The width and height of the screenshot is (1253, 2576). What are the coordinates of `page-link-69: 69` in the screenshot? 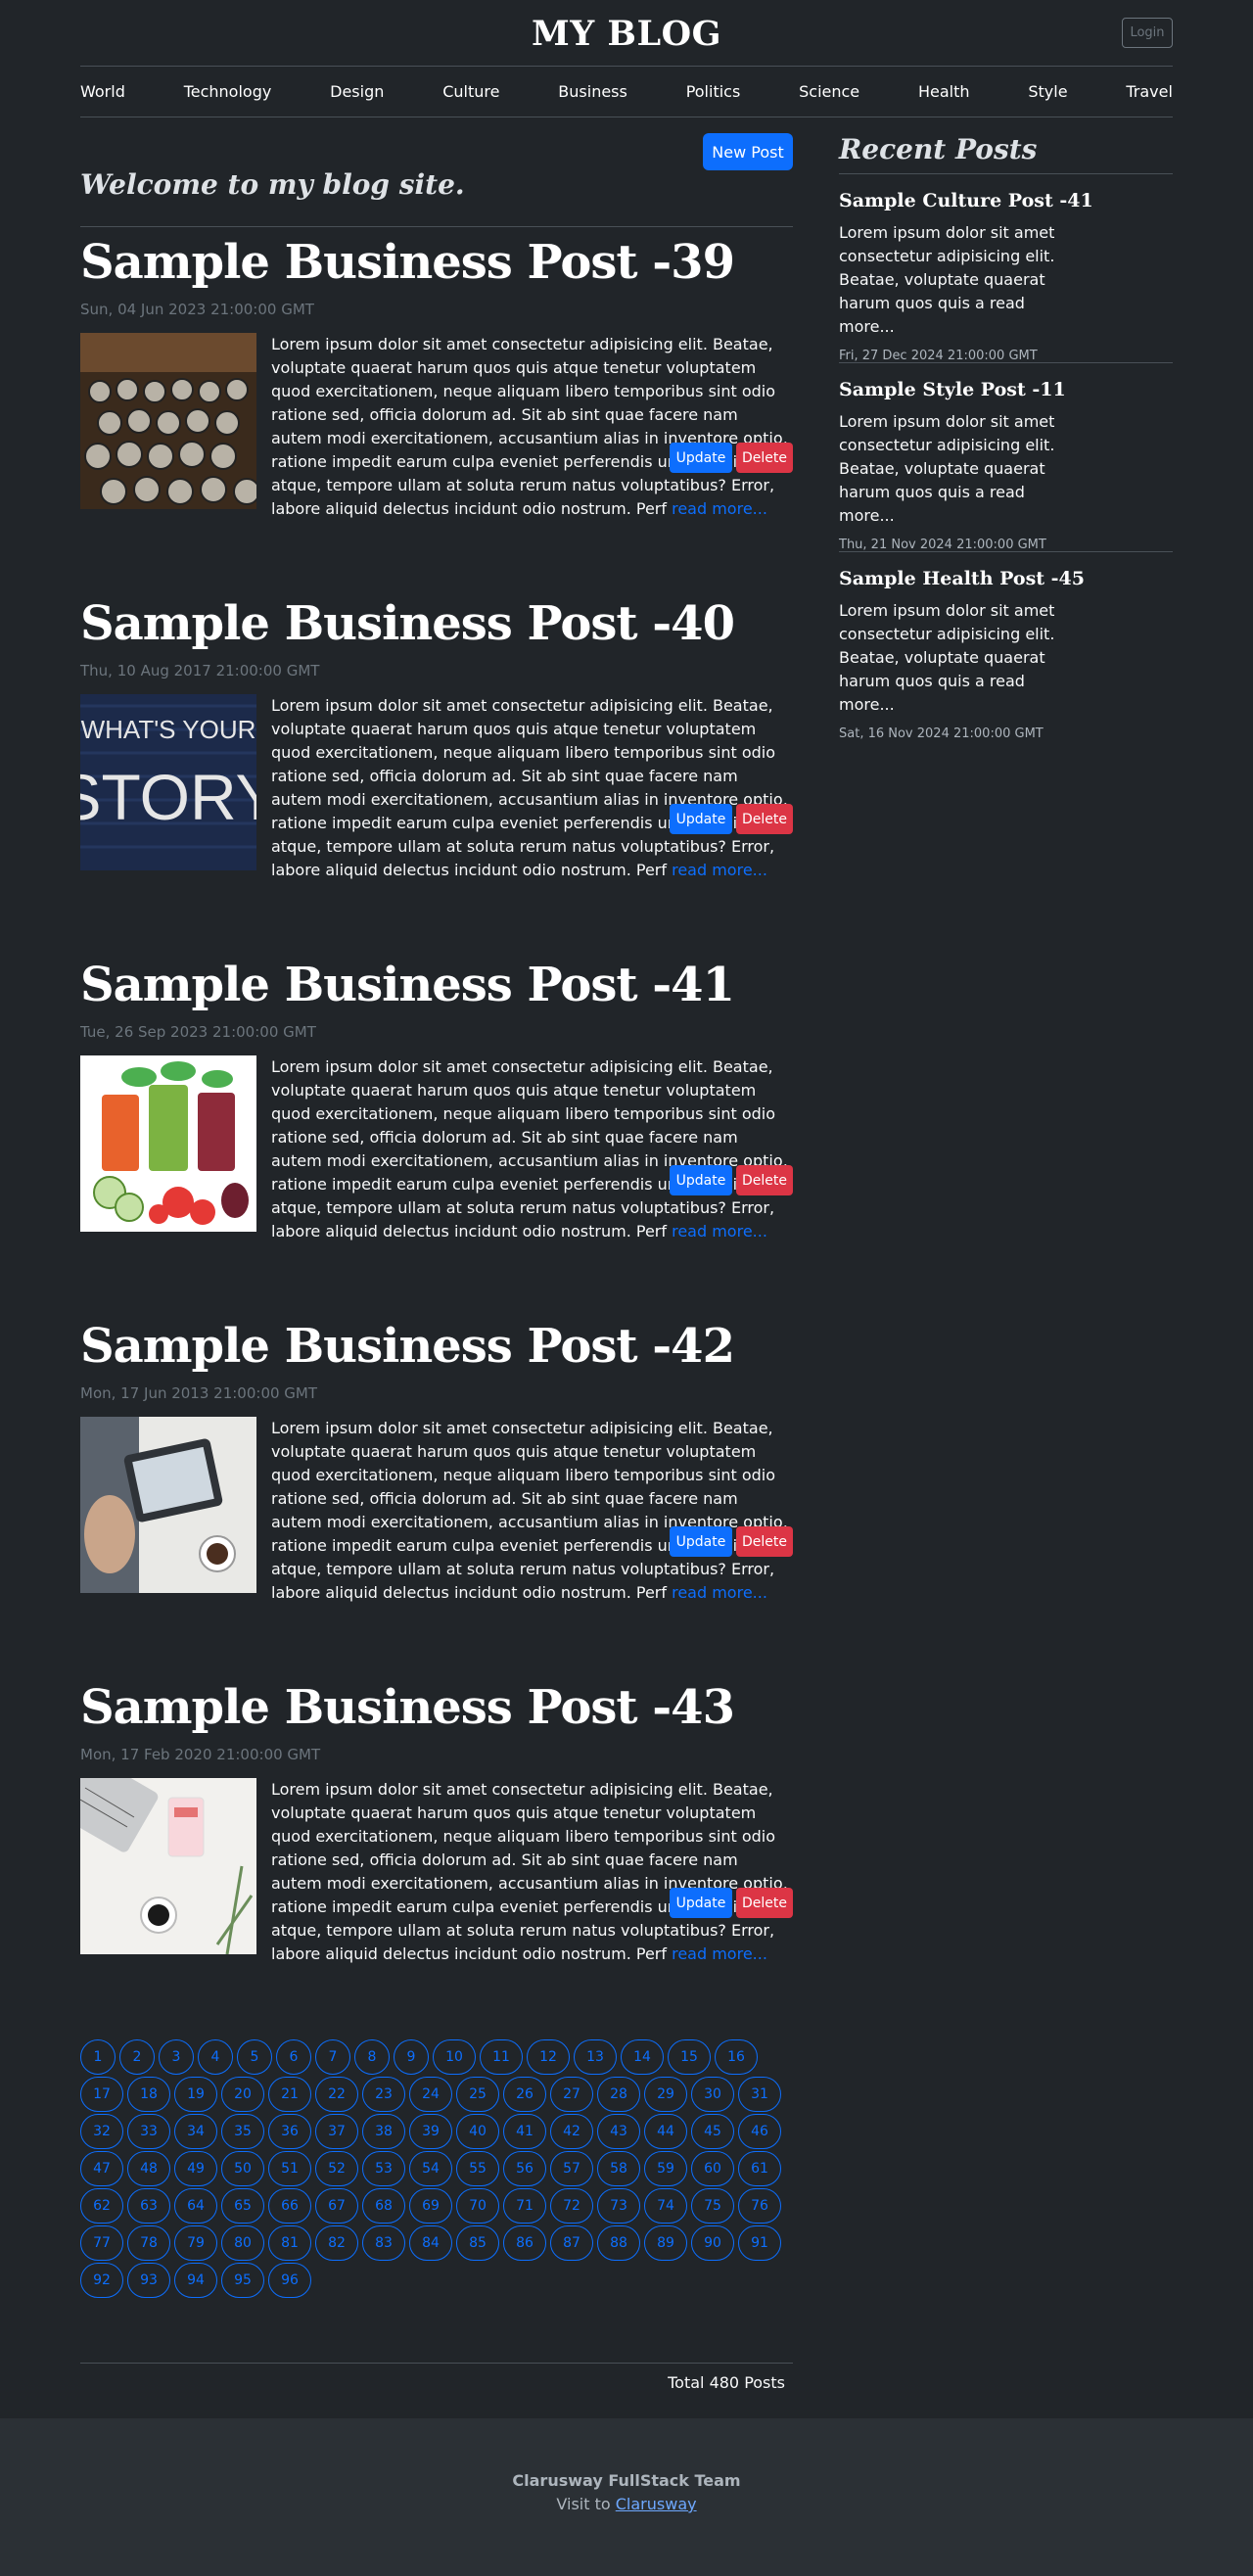 It's located at (430, 2206).